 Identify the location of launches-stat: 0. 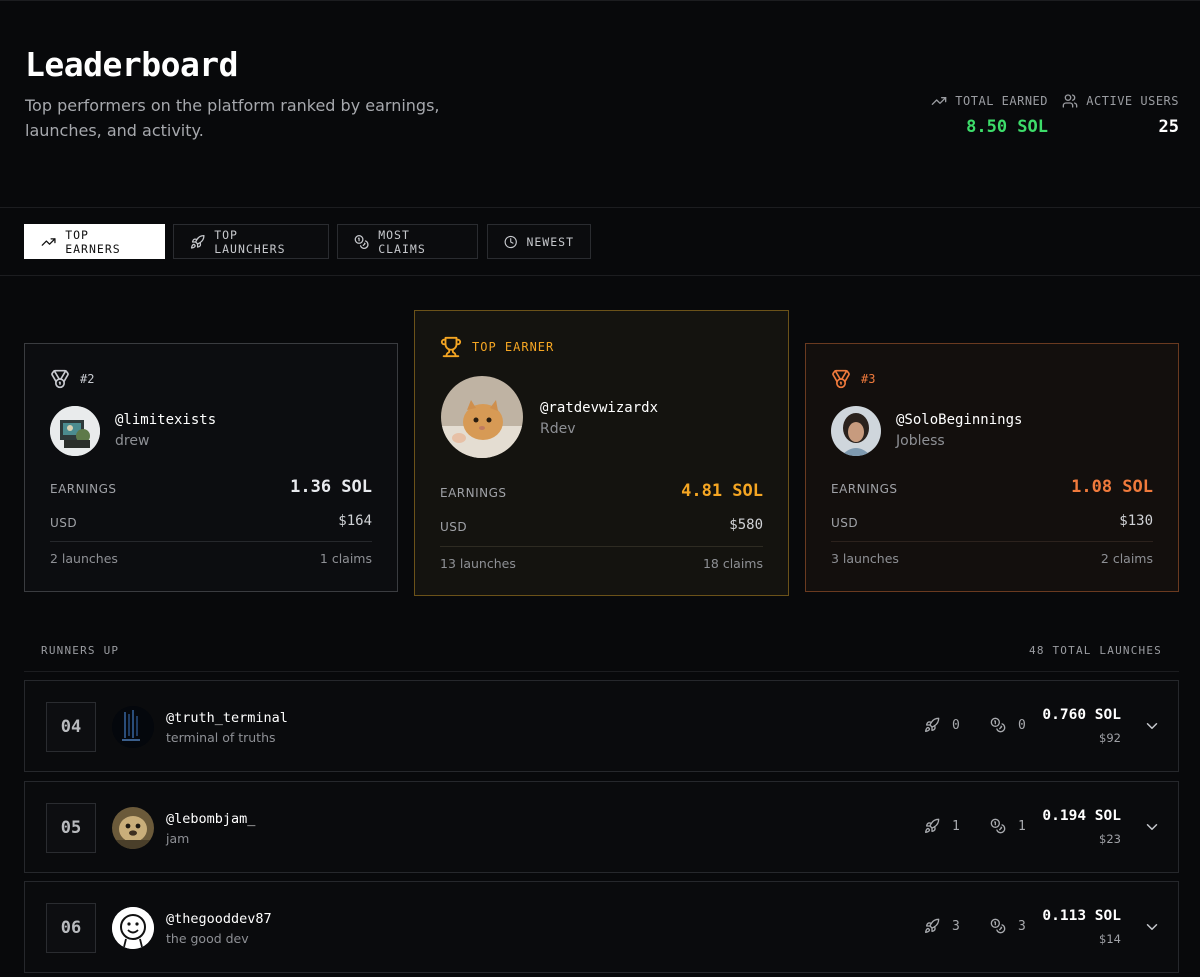
(942, 725).